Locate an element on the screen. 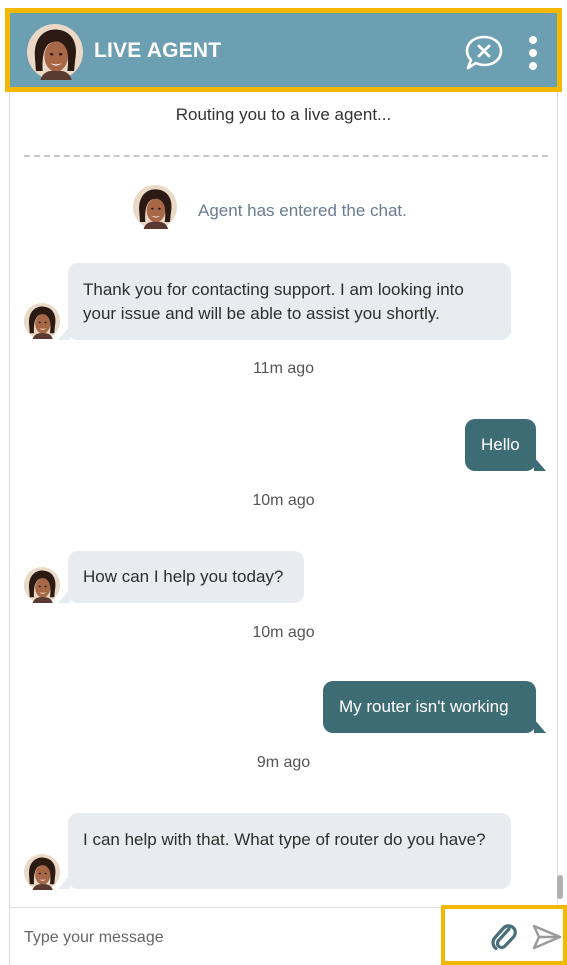 The width and height of the screenshot is (567, 965). message-input is located at coordinates (229, 938).